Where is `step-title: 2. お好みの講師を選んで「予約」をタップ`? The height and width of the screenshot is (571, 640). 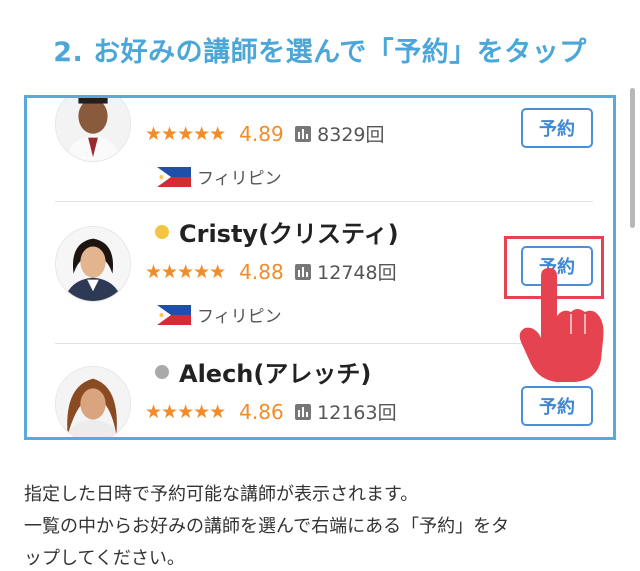
step-title: 2. お好みの講師を選んで「予約」をタップ is located at coordinates (320, 52).